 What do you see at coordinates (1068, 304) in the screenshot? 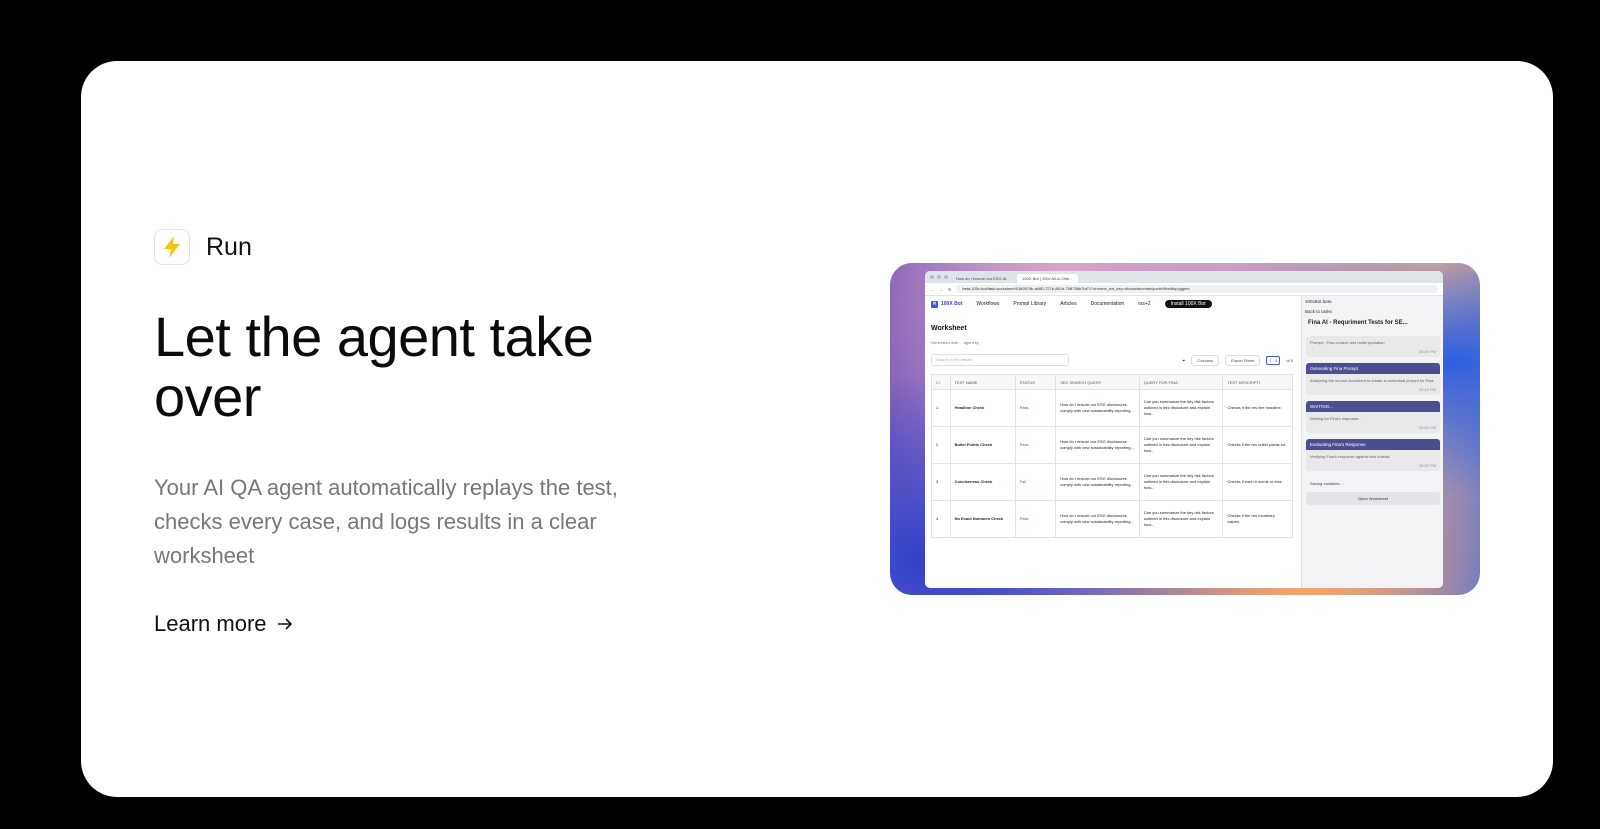
I see `nav-item-articles: Articles` at bounding box center [1068, 304].